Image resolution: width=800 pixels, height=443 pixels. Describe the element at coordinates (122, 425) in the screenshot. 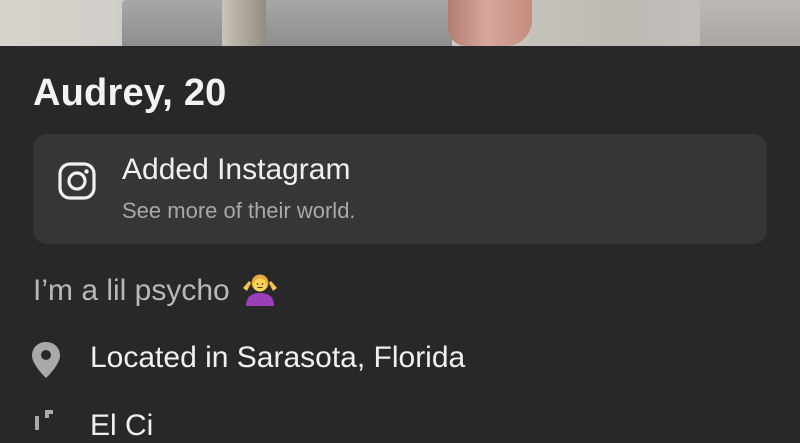

I see `school-text: El Ci` at that location.